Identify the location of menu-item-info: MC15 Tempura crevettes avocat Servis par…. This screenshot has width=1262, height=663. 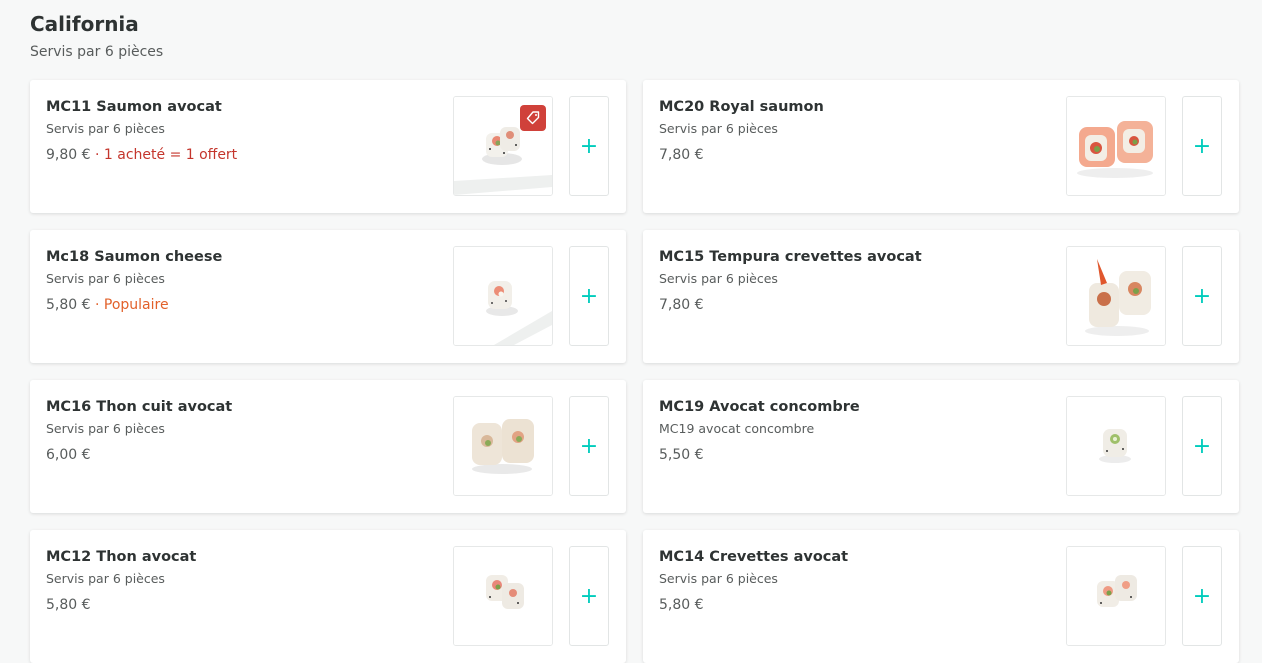
(854, 280).